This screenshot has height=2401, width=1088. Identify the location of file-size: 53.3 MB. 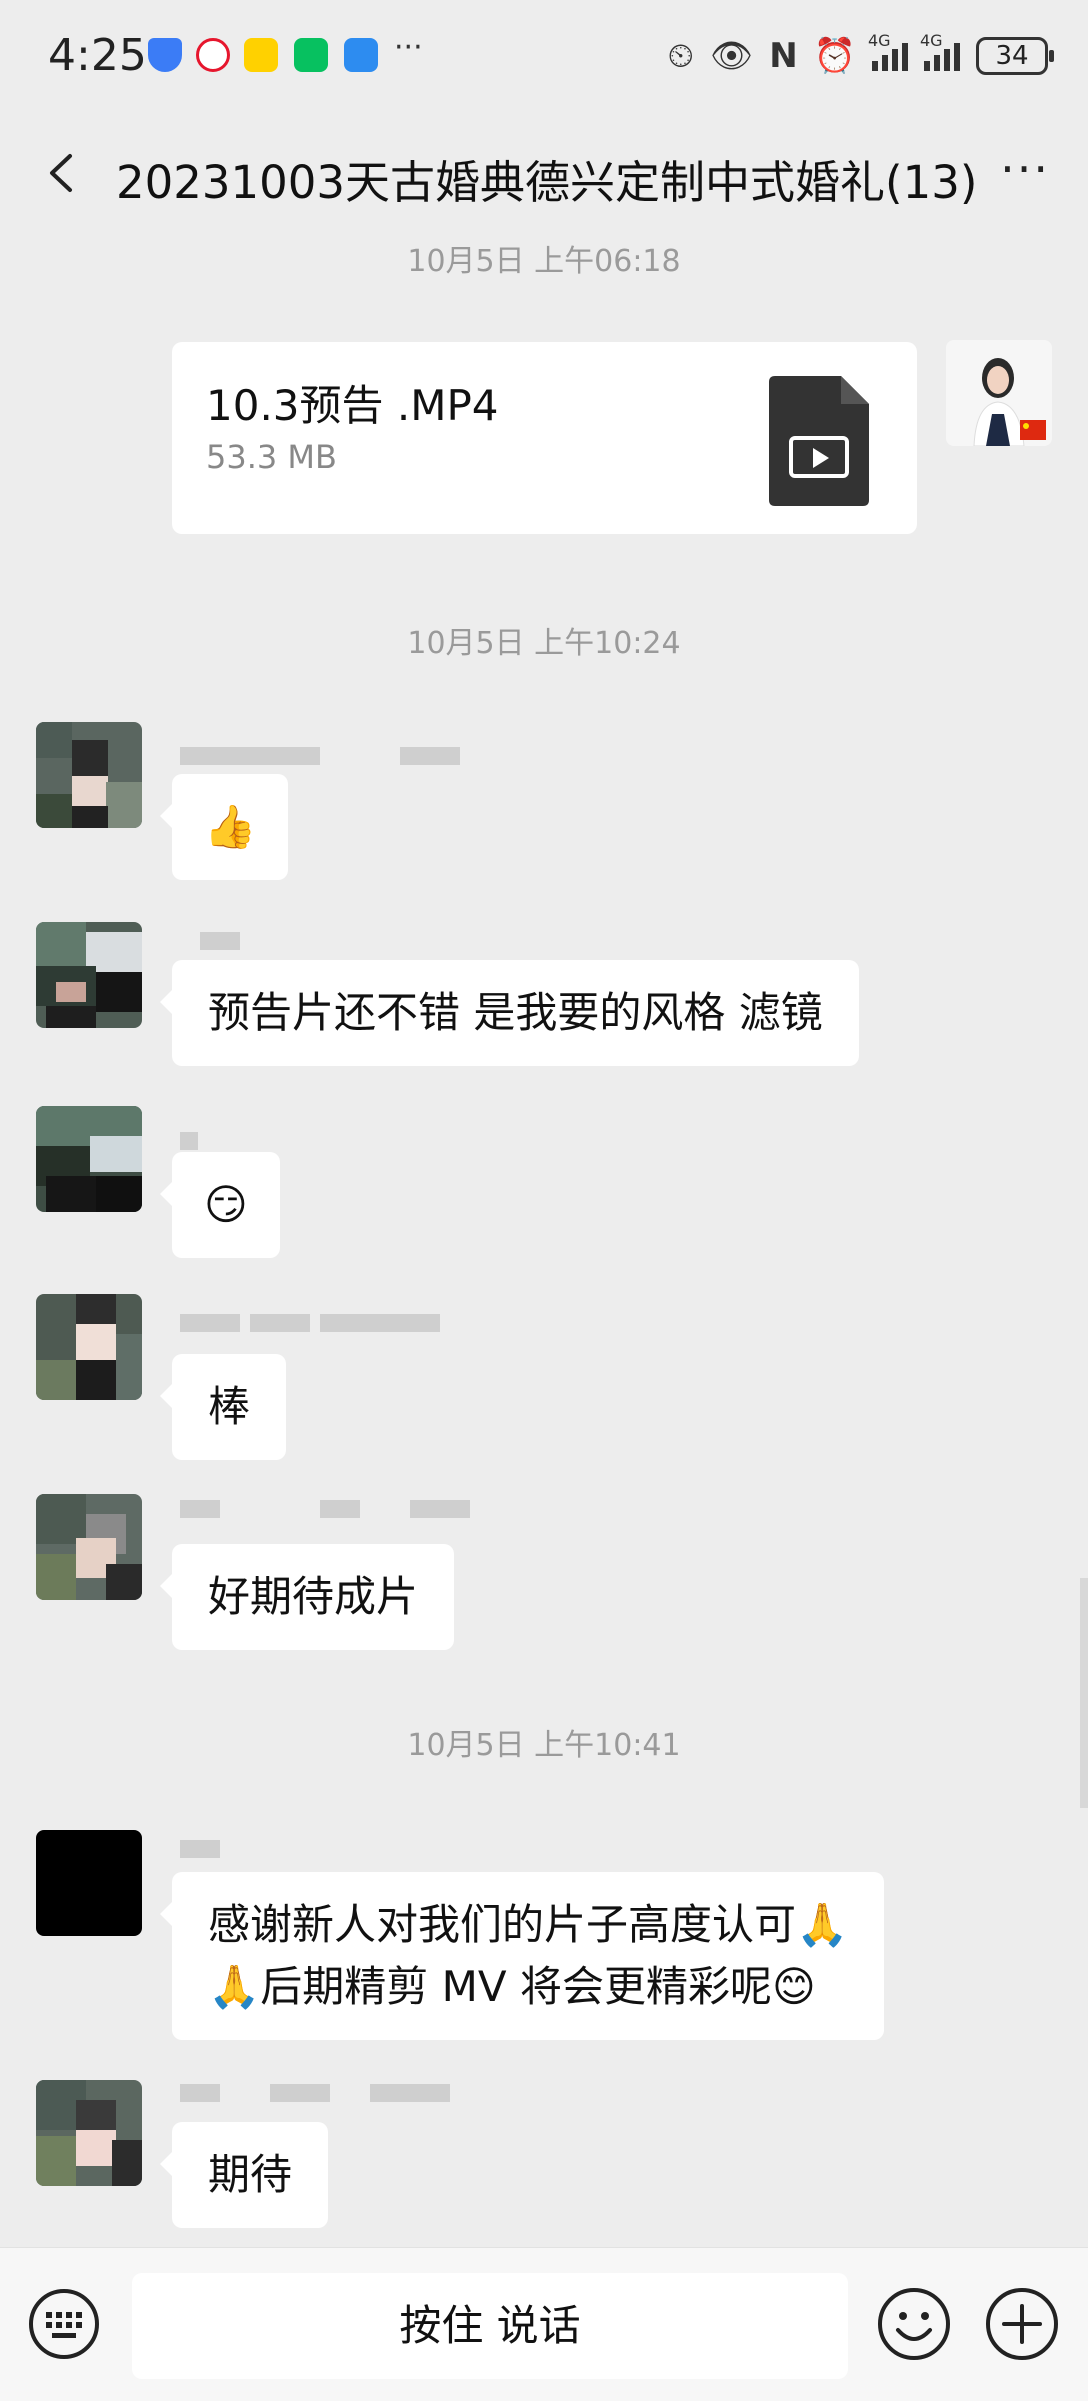
(271, 457).